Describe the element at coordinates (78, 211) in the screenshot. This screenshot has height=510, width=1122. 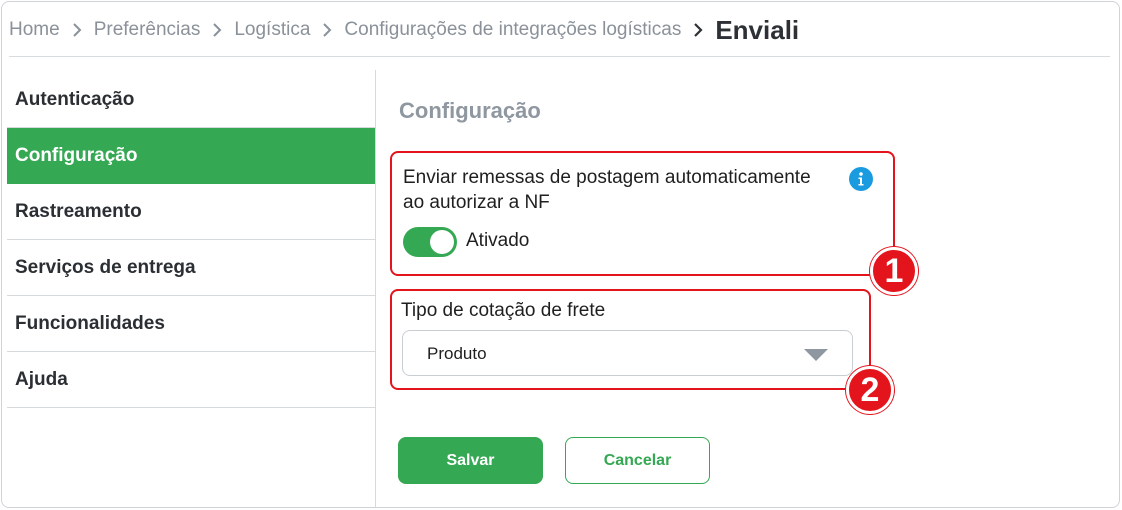
I see `sidebar-item-label: Rastreamento` at that location.